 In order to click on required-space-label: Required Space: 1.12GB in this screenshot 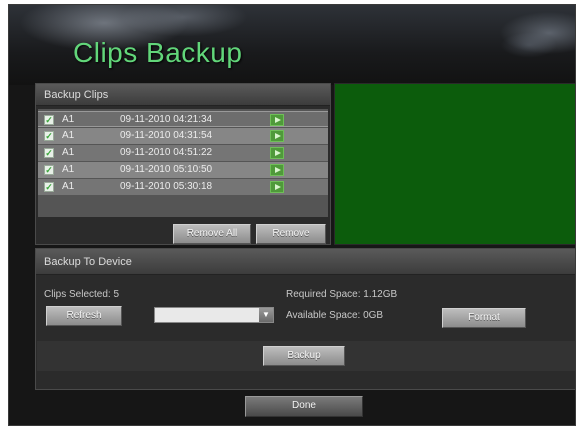, I will do `click(342, 294)`.